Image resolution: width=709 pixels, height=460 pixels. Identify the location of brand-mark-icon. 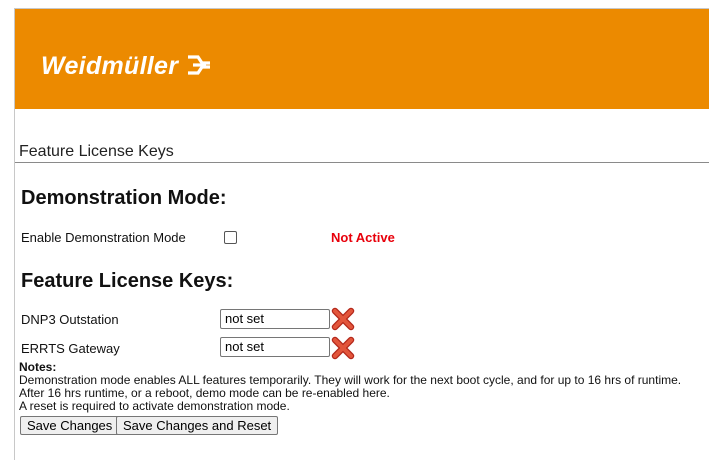
(199, 67).